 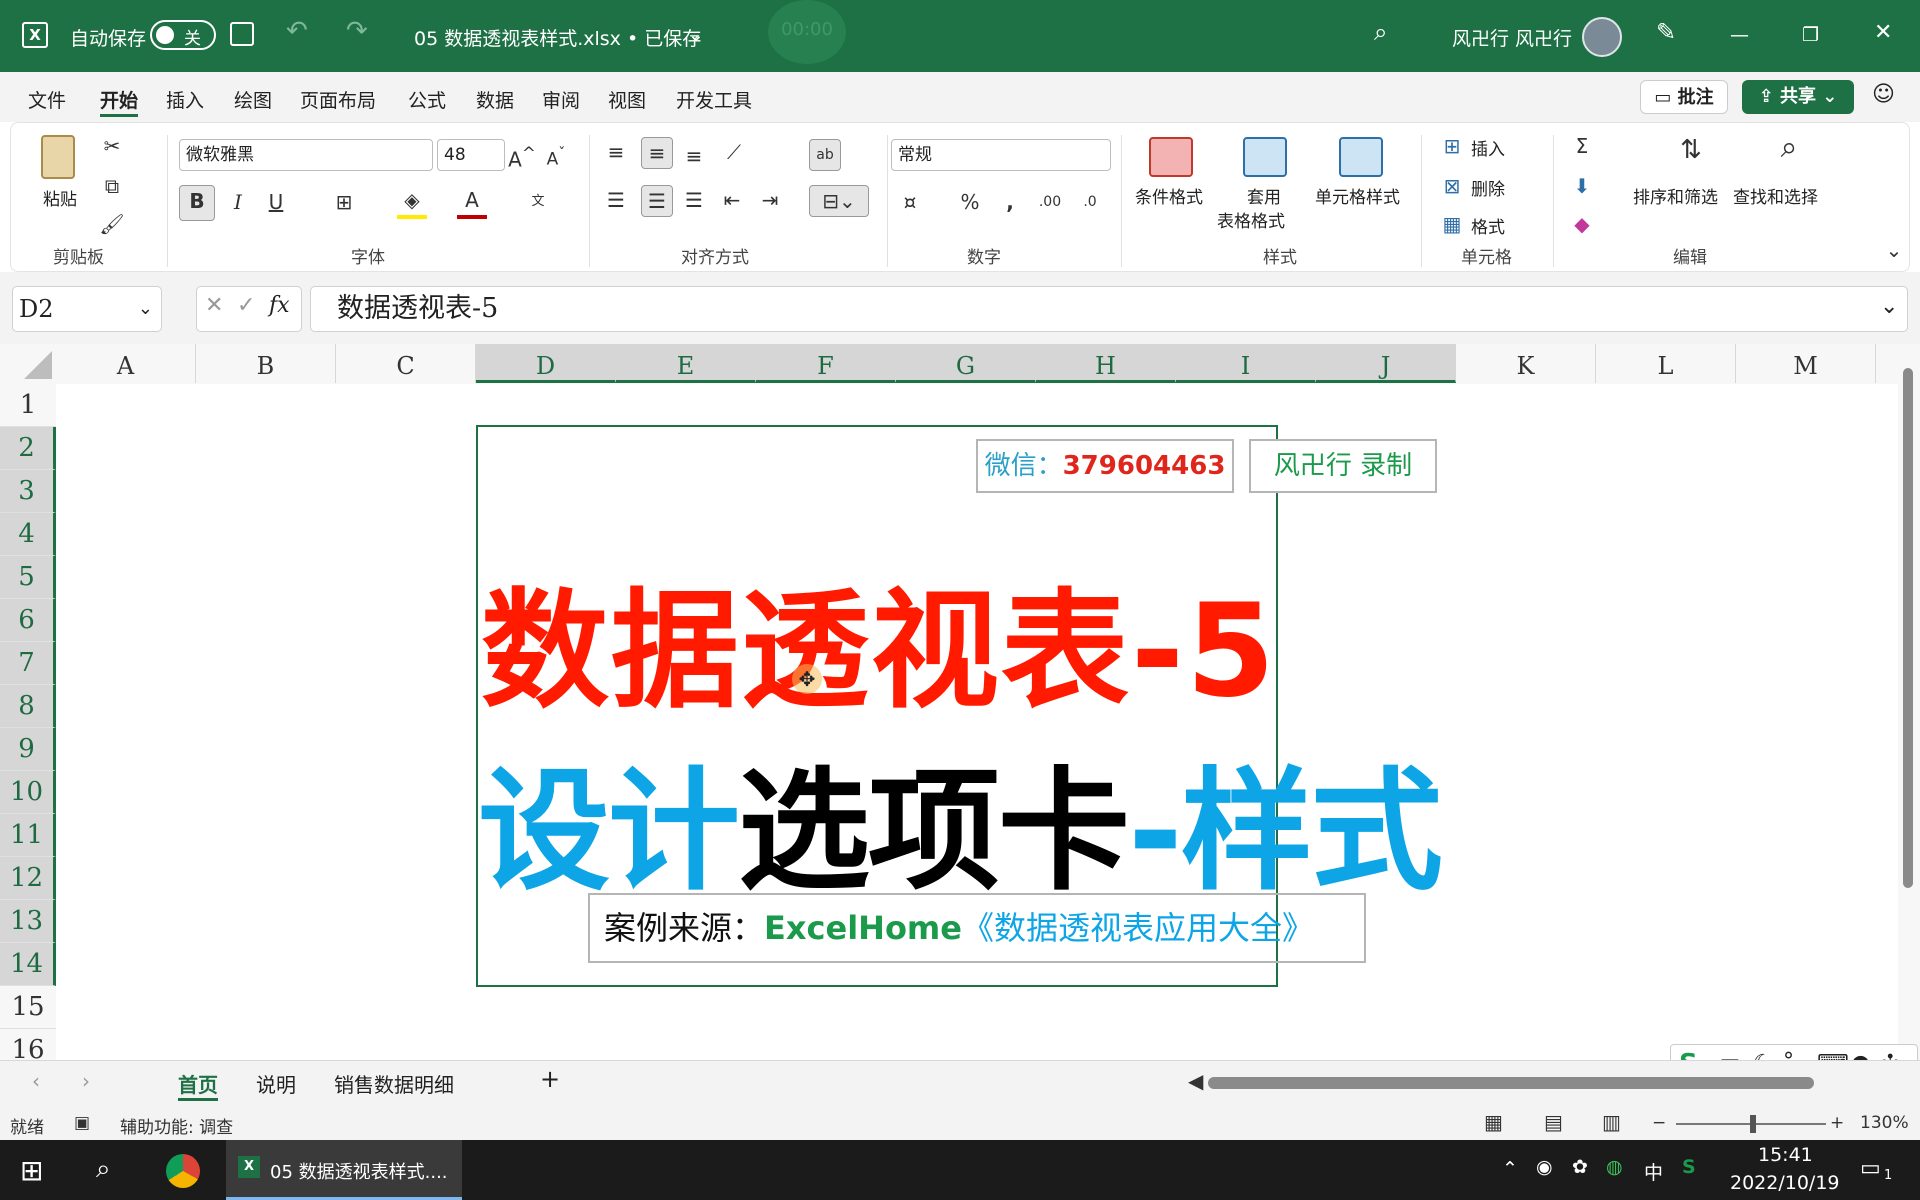 I want to click on windows-start-icon: ⊞, so click(x=31, y=1170).